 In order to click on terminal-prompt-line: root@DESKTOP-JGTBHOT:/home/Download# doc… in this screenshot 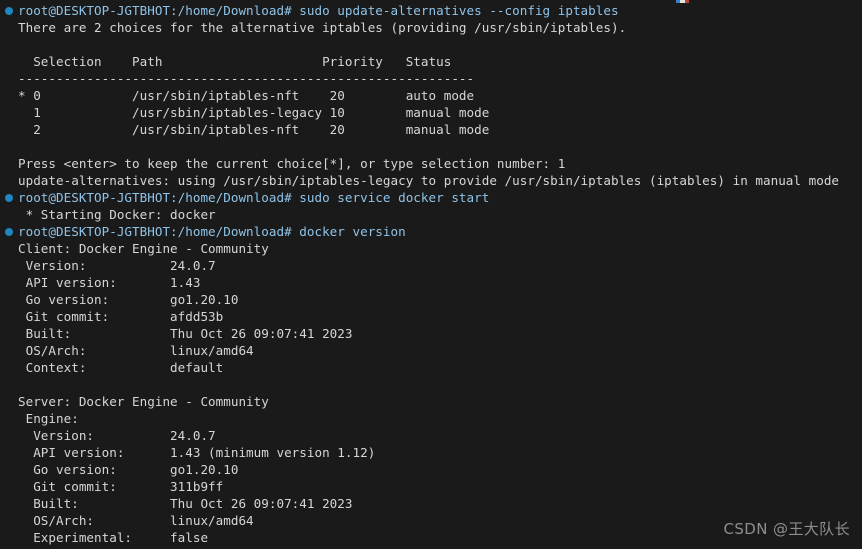, I will do `click(431, 231)`.